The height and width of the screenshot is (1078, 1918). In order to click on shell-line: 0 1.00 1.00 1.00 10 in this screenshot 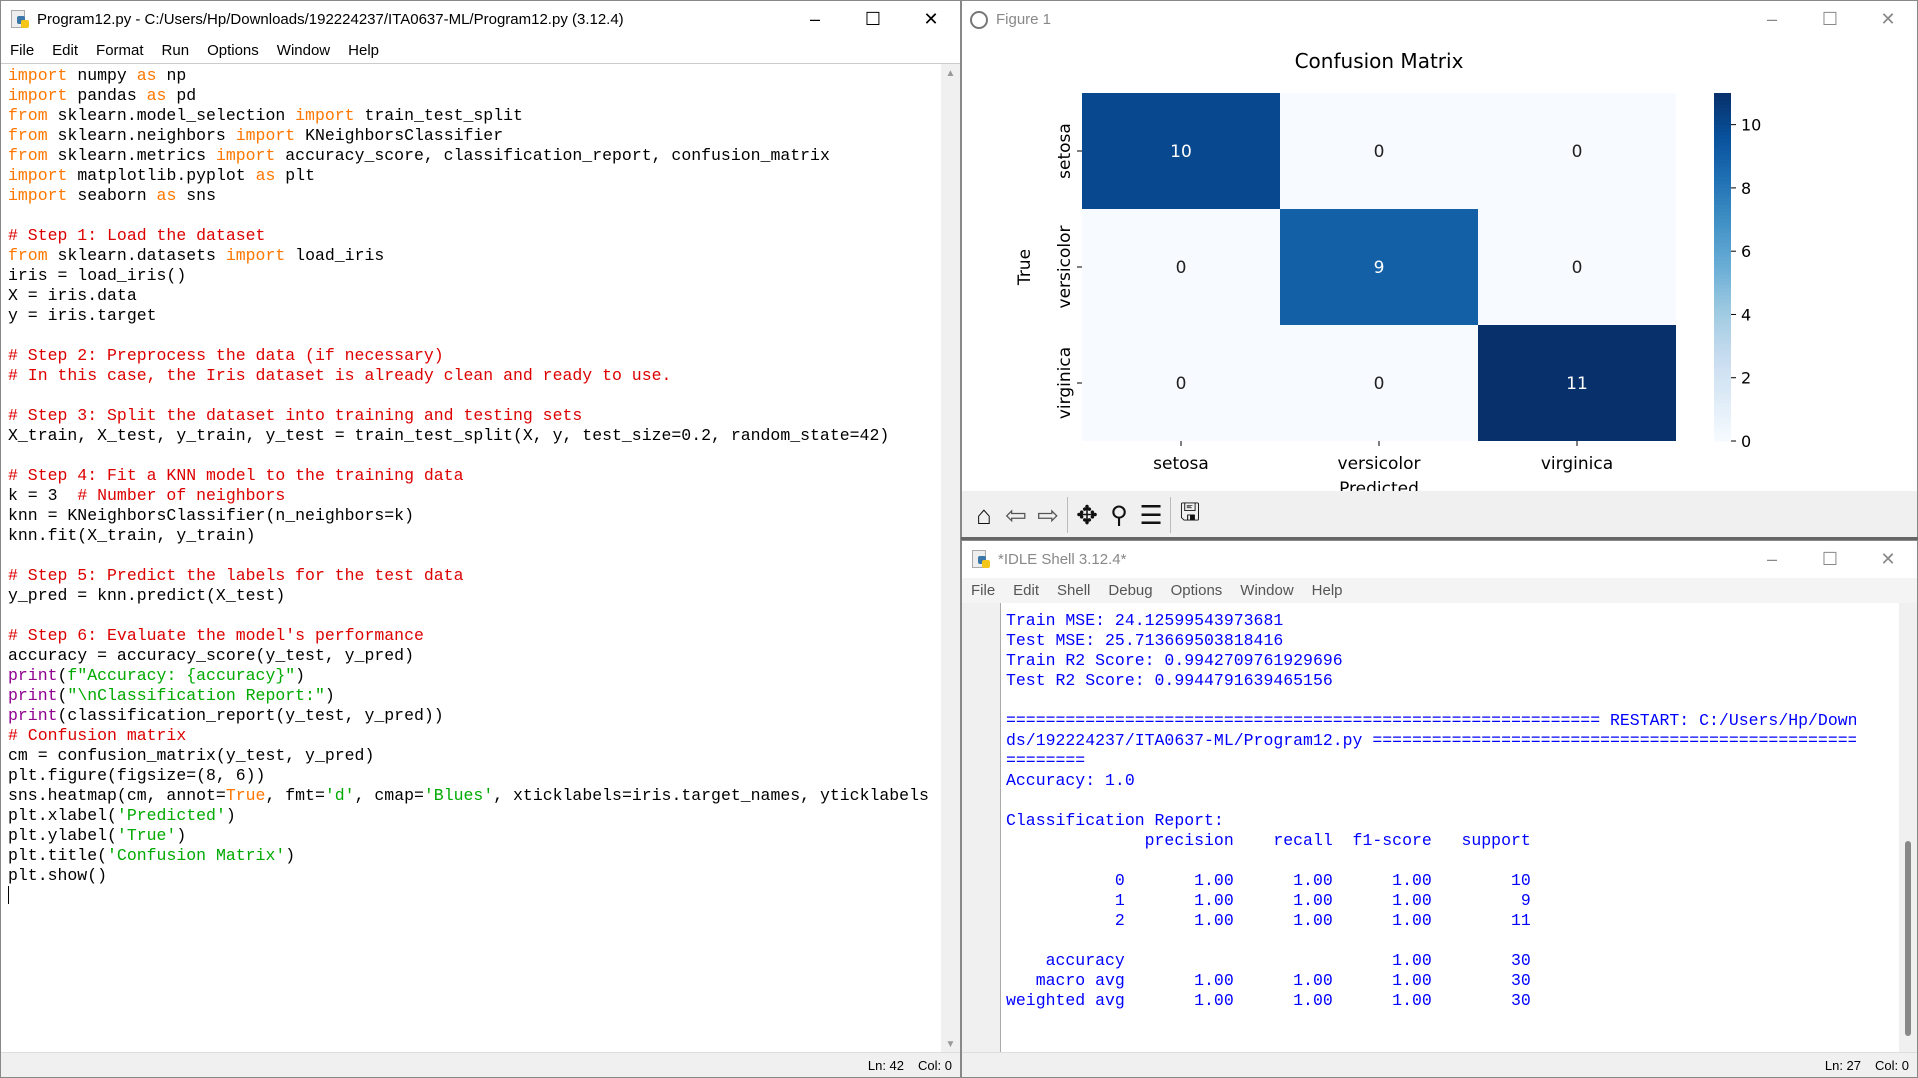, I will do `click(1268, 880)`.